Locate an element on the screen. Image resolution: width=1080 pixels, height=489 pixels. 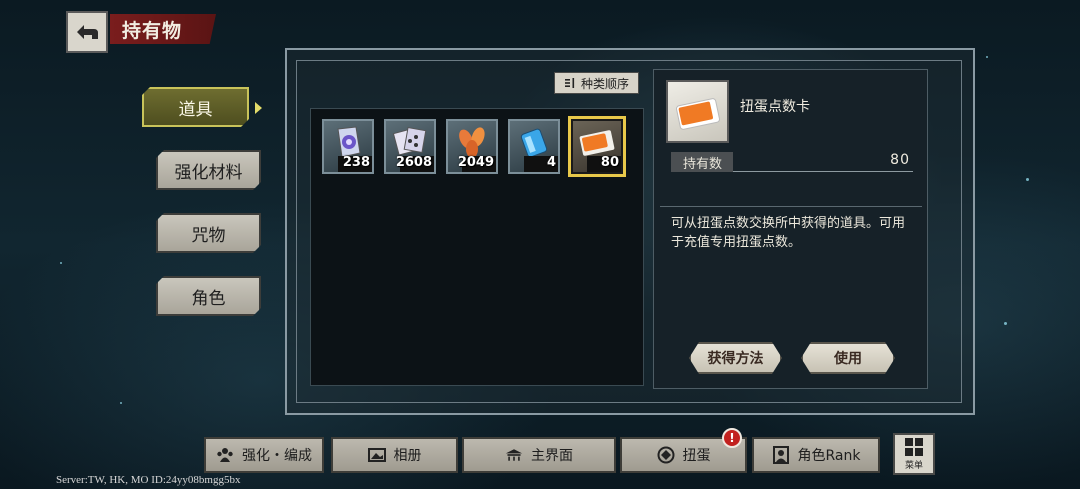
detail-item-image is located at coordinates (697, 111).